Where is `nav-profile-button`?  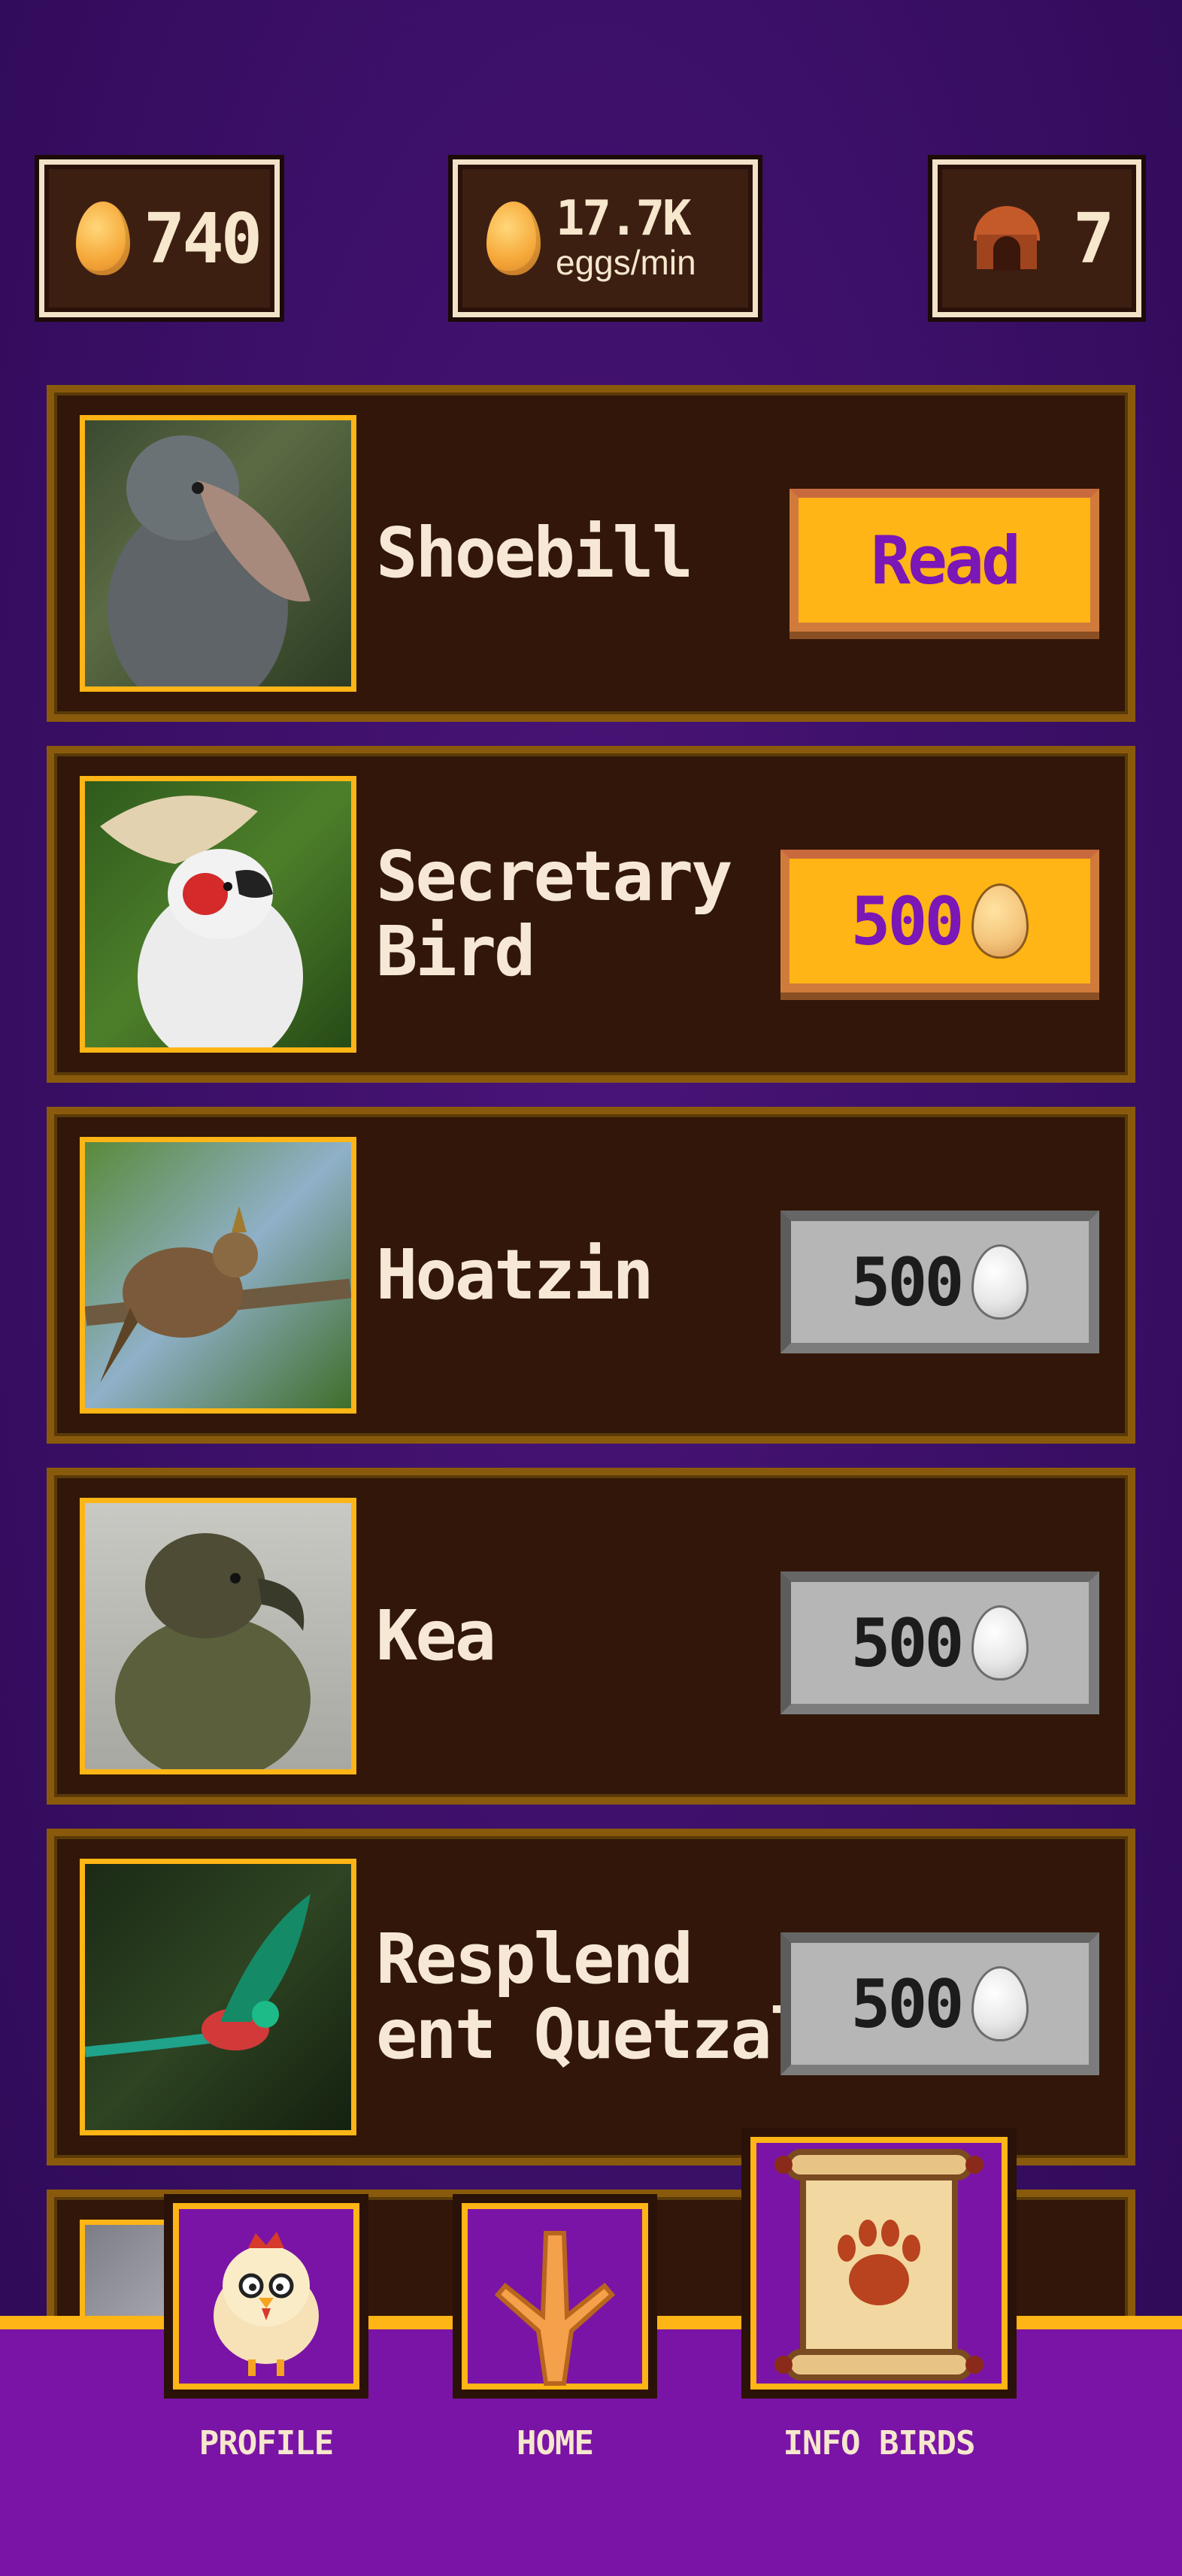 nav-profile-button is located at coordinates (266, 2296).